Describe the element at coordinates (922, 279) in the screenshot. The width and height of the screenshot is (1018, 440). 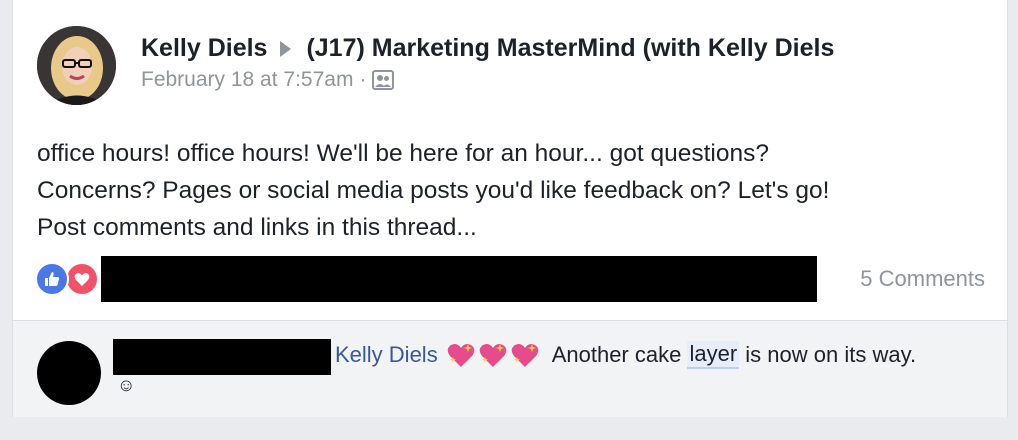
I see `comments-count-link: 5 Comments` at that location.